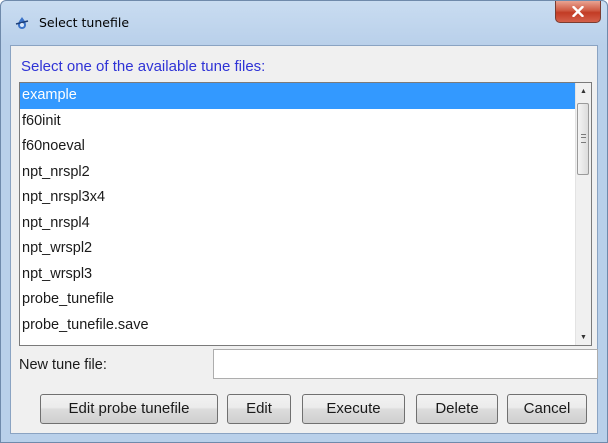 The height and width of the screenshot is (443, 608). I want to click on edit-probe-tunefile-button: Edit probe tunefile, so click(129, 409).